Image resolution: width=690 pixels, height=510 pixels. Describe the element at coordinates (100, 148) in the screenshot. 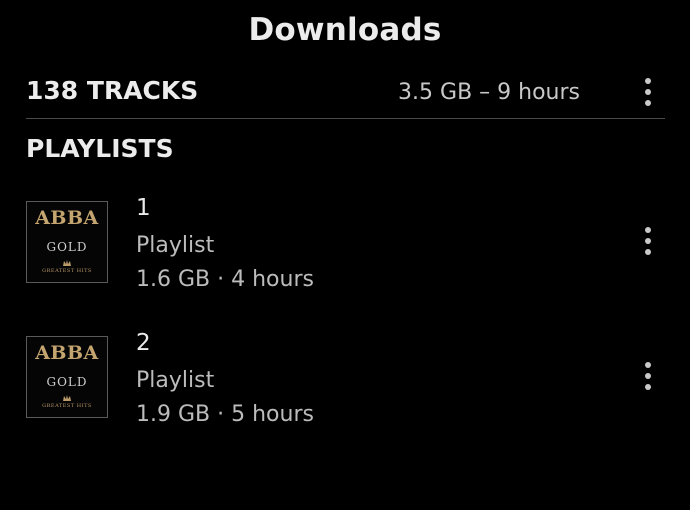

I see `section-heading-playlists: PLAYLISTS` at that location.